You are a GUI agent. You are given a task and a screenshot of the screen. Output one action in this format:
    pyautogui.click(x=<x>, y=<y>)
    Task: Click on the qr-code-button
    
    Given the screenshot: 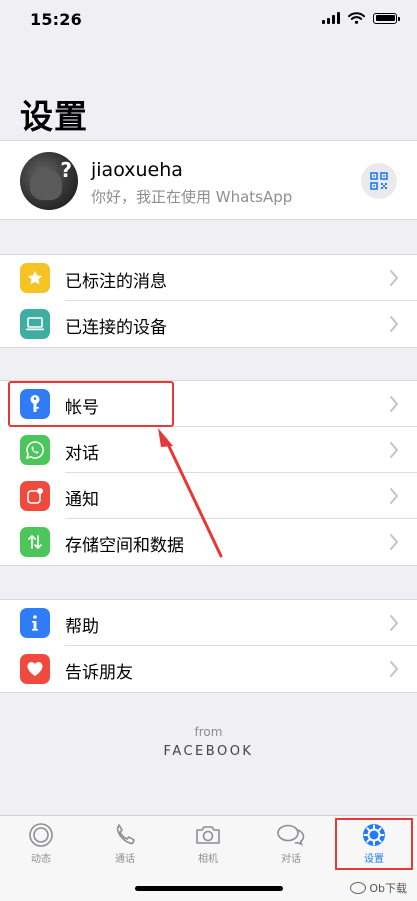 What is the action you would take?
    pyautogui.click(x=379, y=181)
    